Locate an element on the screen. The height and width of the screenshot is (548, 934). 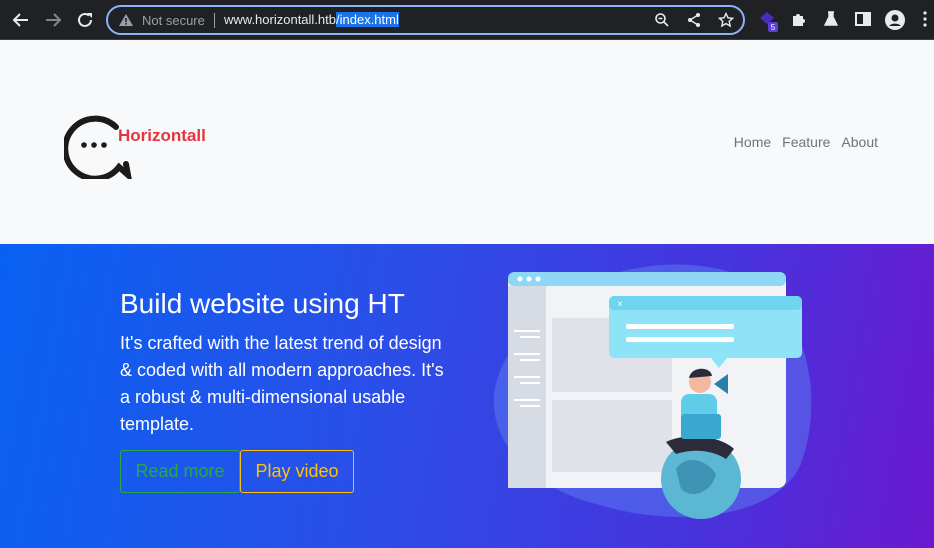
share-icon is located at coordinates (694, 20).